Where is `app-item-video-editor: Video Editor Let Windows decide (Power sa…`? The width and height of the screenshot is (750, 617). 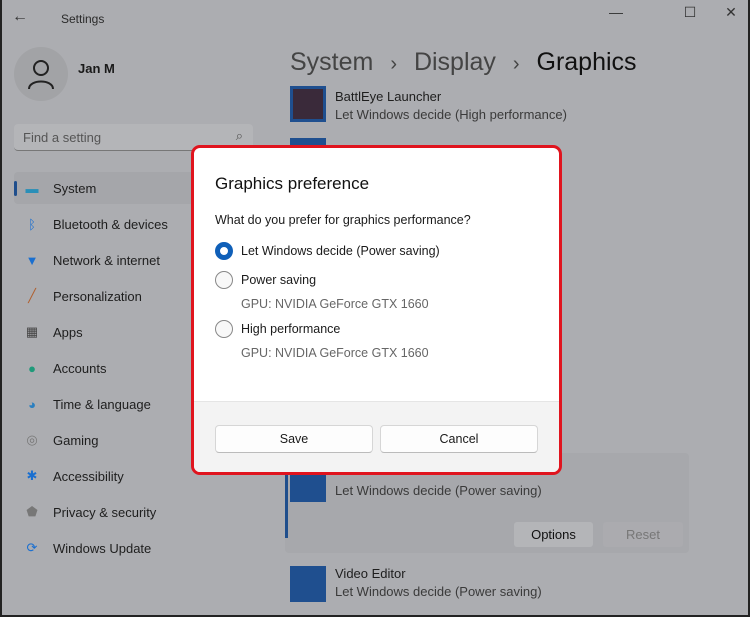 app-item-video-editor: Video Editor Let Windows decide (Power sa… is located at coordinates (416, 584).